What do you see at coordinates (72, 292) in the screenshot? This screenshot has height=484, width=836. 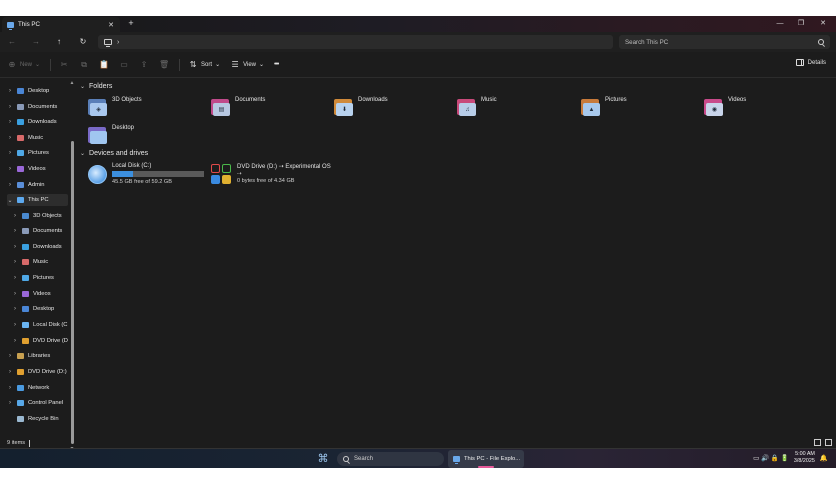 I see `scrollbar-thumb` at bounding box center [72, 292].